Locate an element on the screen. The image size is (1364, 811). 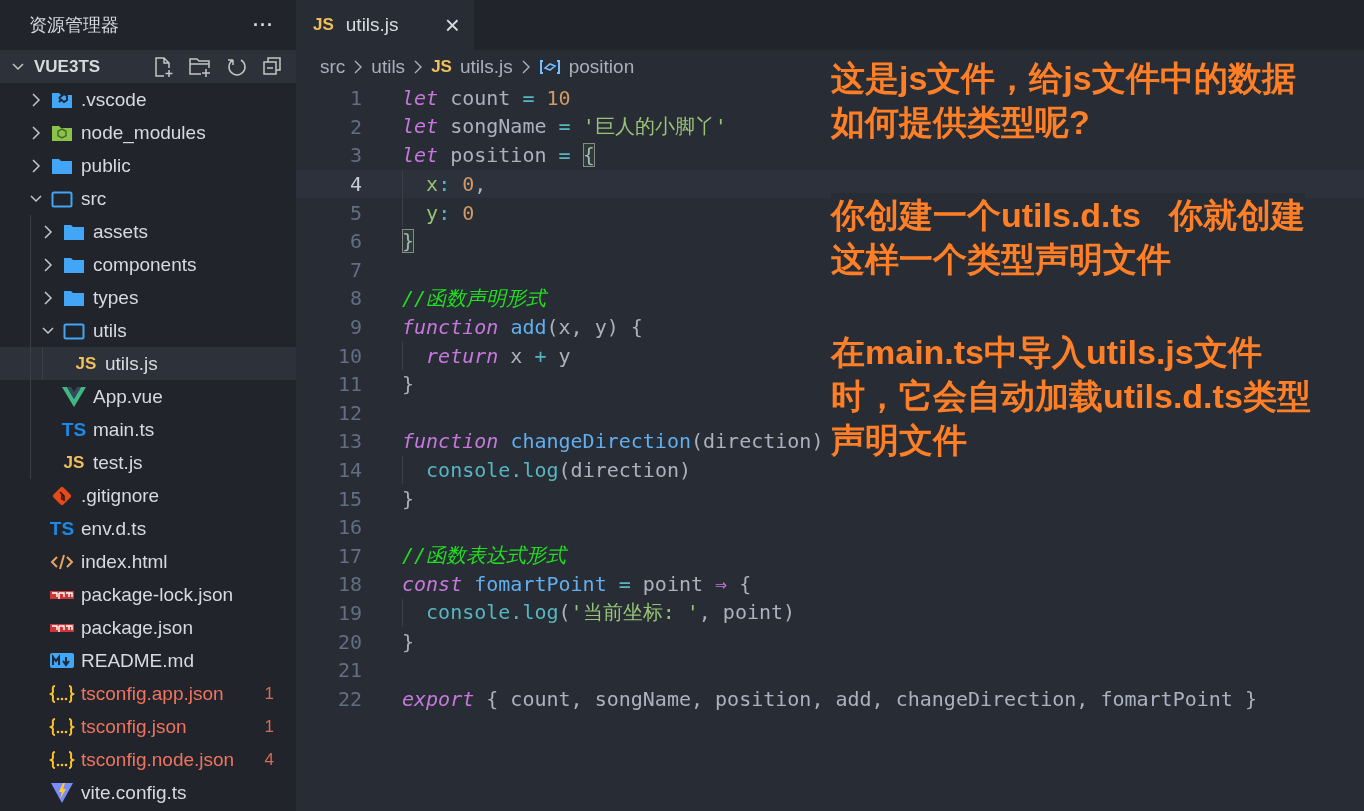
file-tree-item: types is located at coordinates (148, 297).